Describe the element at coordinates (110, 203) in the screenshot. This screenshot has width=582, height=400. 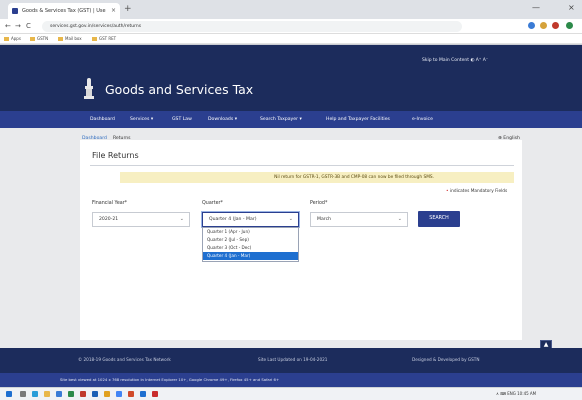
I see `financial-year-label: Financial Year*` at that location.